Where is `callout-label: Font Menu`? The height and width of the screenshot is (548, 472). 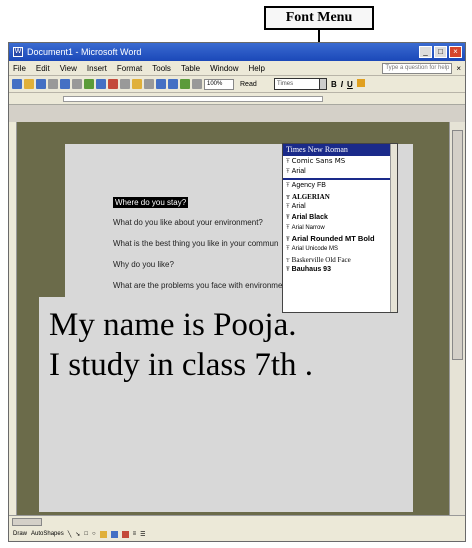 callout-label: Font Menu is located at coordinates (319, 17).